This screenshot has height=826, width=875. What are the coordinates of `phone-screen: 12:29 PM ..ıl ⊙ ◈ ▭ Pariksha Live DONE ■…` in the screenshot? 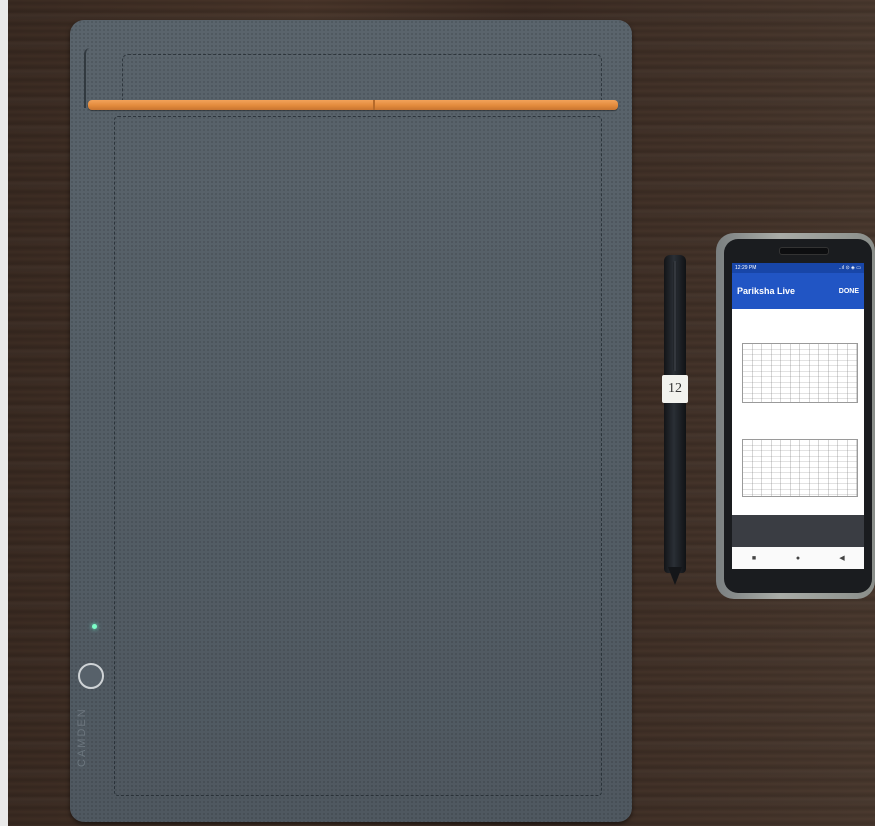 It's located at (798, 416).